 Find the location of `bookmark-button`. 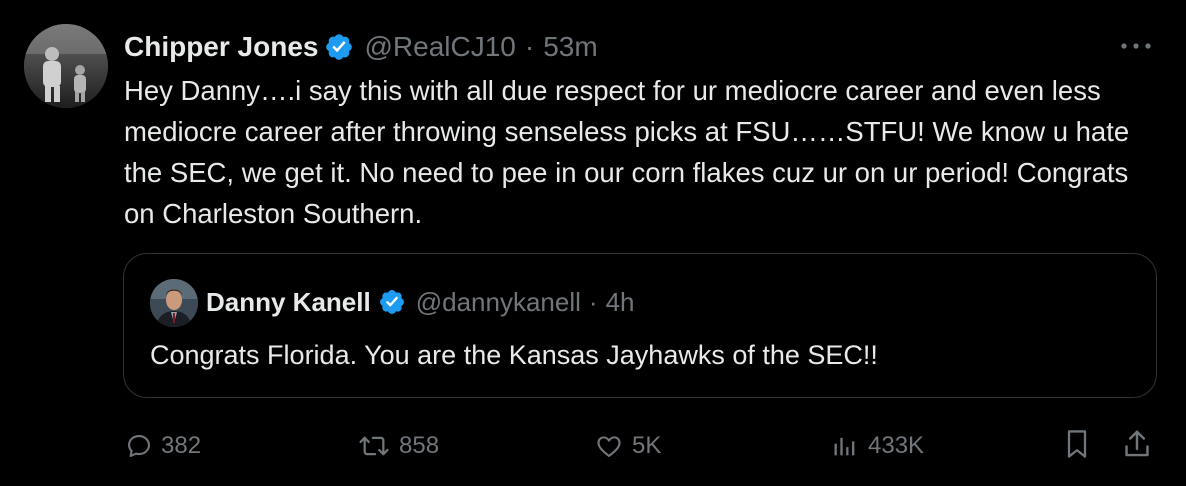

bookmark-button is located at coordinates (1077, 446).